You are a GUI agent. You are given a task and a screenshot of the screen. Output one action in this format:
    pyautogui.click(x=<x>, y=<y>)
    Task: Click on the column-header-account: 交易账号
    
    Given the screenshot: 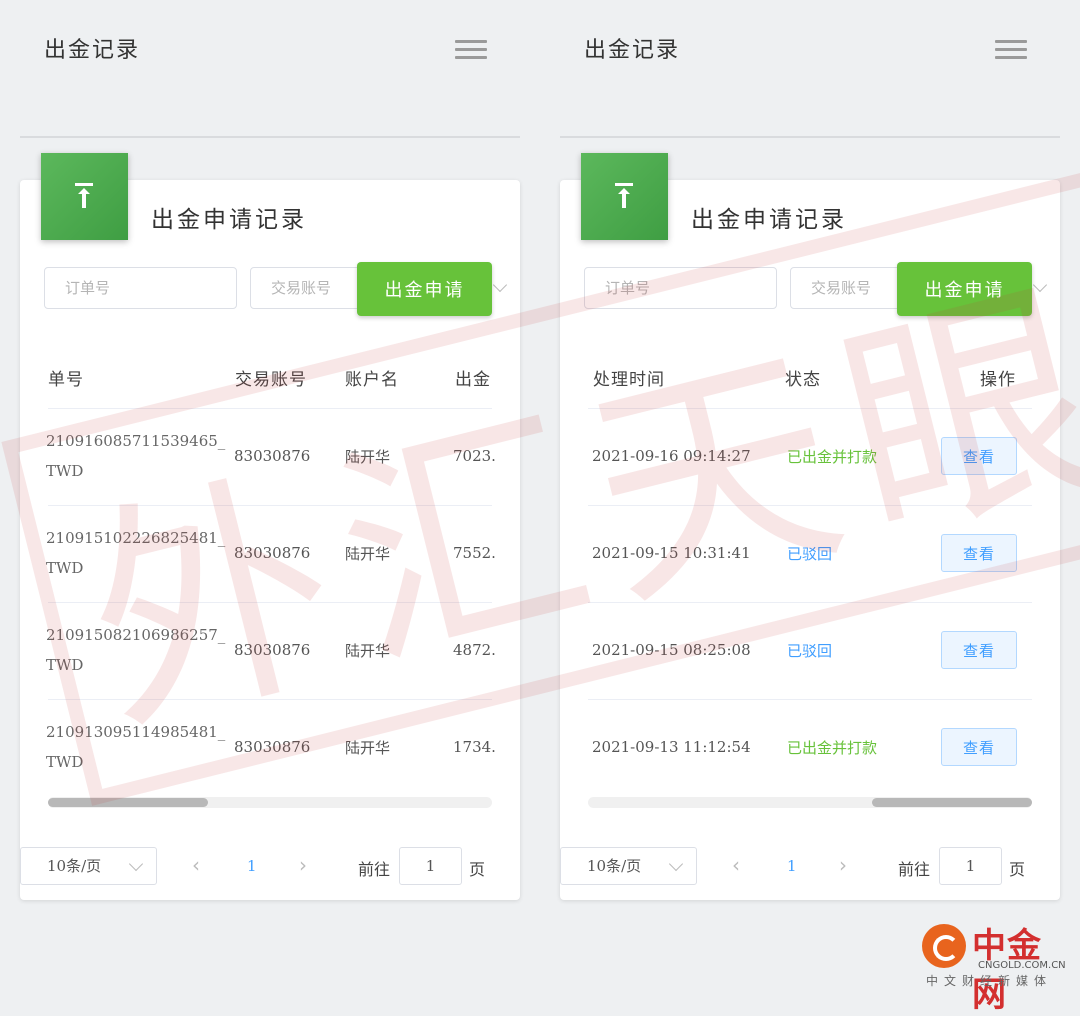 What is the action you would take?
    pyautogui.click(x=271, y=380)
    